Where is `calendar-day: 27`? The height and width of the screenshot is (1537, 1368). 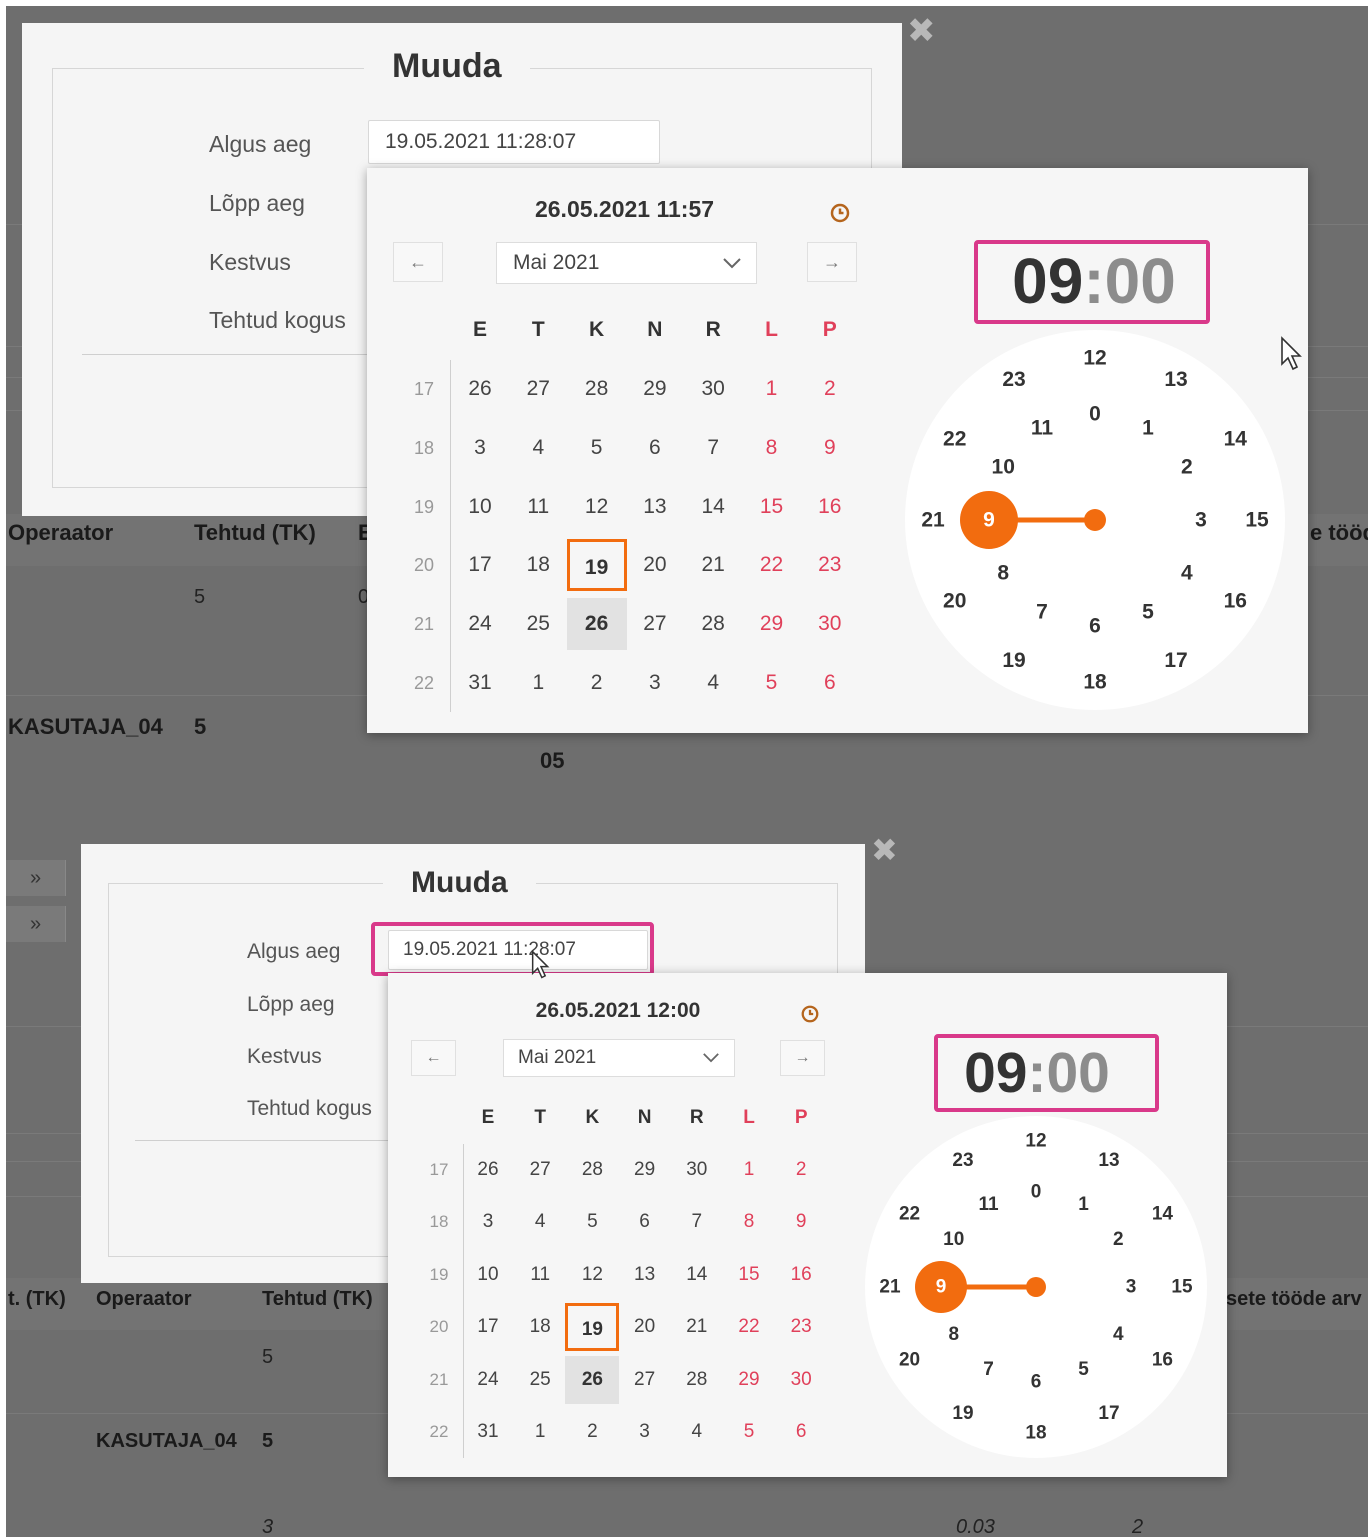 calendar-day: 27 is located at coordinates (645, 1380).